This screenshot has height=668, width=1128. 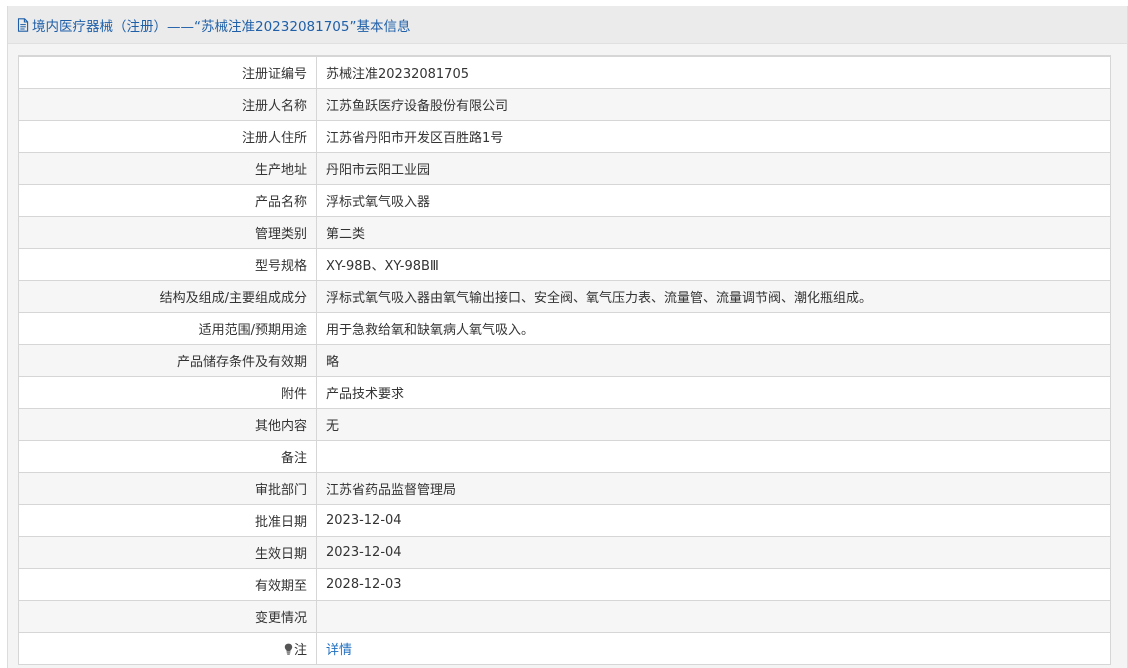 I want to click on table-row: 适用范围/预期用途 用于急救给氧和缺氧病人氧气吸入。, so click(x=564, y=328).